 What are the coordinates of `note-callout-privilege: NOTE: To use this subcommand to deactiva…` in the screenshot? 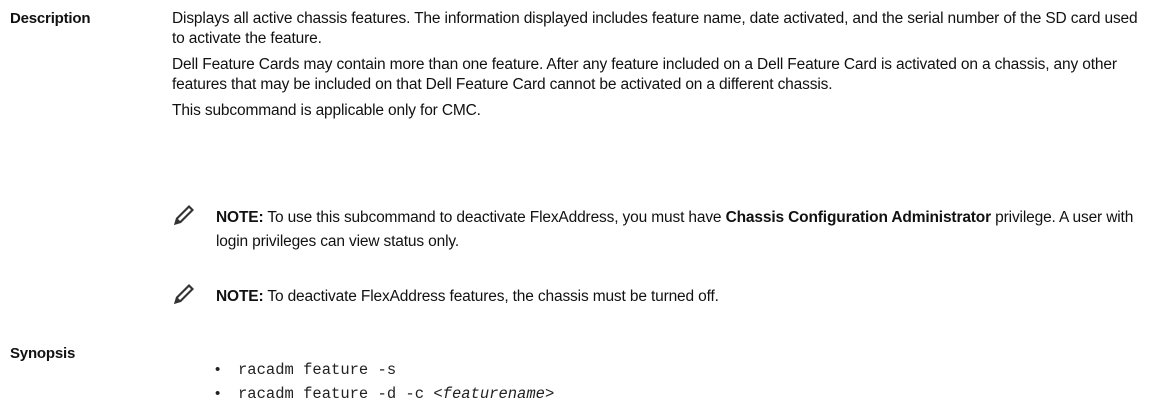 It's located at (662, 229).